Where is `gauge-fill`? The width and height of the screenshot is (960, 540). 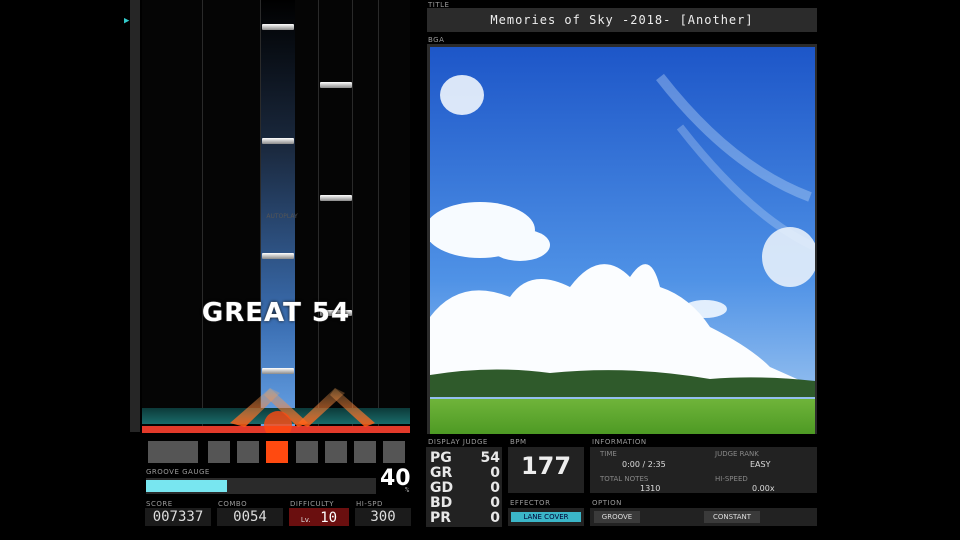
gauge-fill is located at coordinates (186, 486).